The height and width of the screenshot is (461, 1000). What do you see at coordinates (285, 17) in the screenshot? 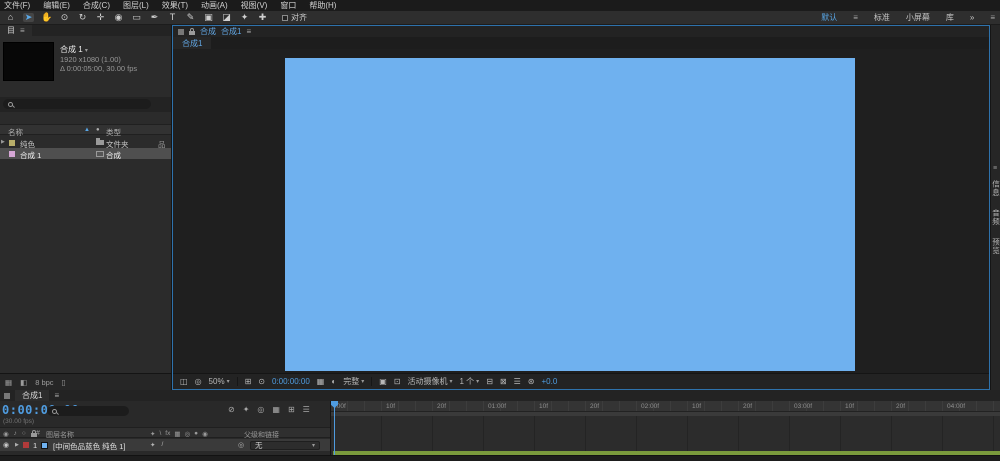
I see `snap-checkbox` at bounding box center [285, 17].